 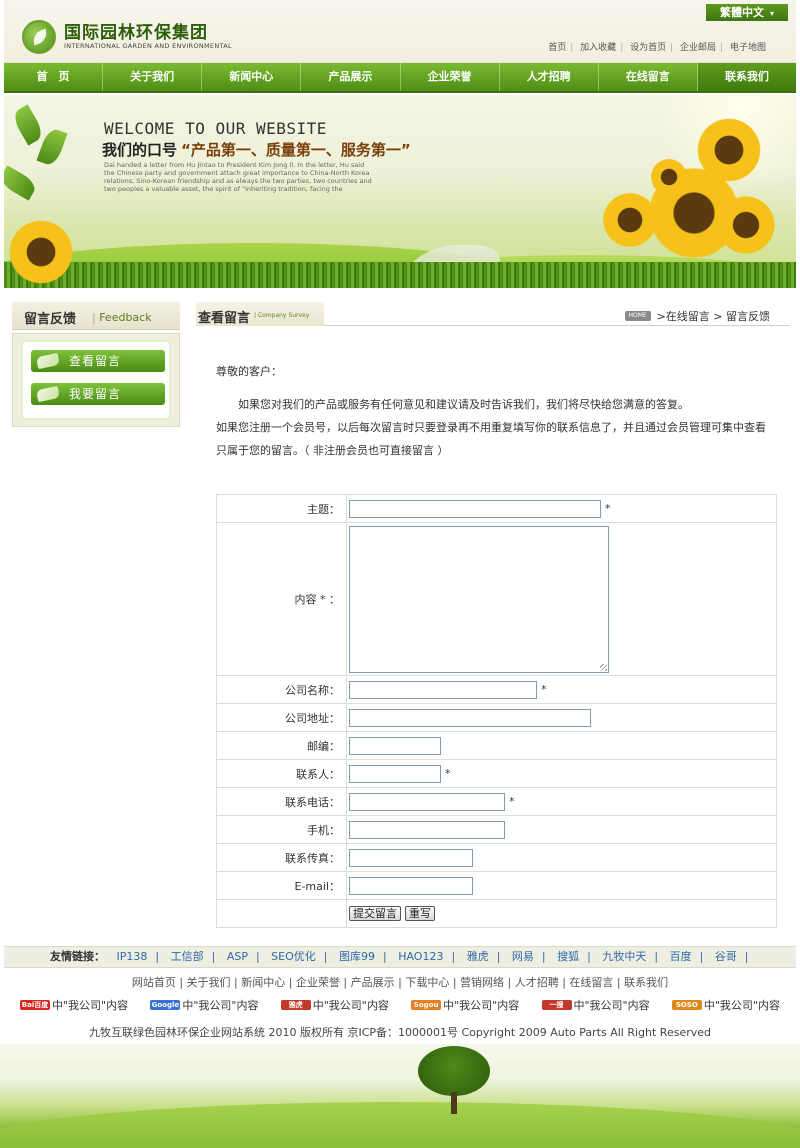 I want to click on banner-slogan: 我们的口号 “产品第一、质量第一、服务第一”, so click(x=256, y=149).